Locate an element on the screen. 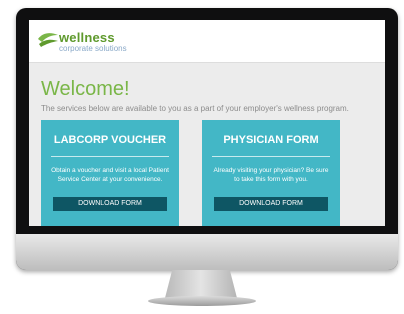  card-title: LABCORP VOUCHER is located at coordinates (110, 140).